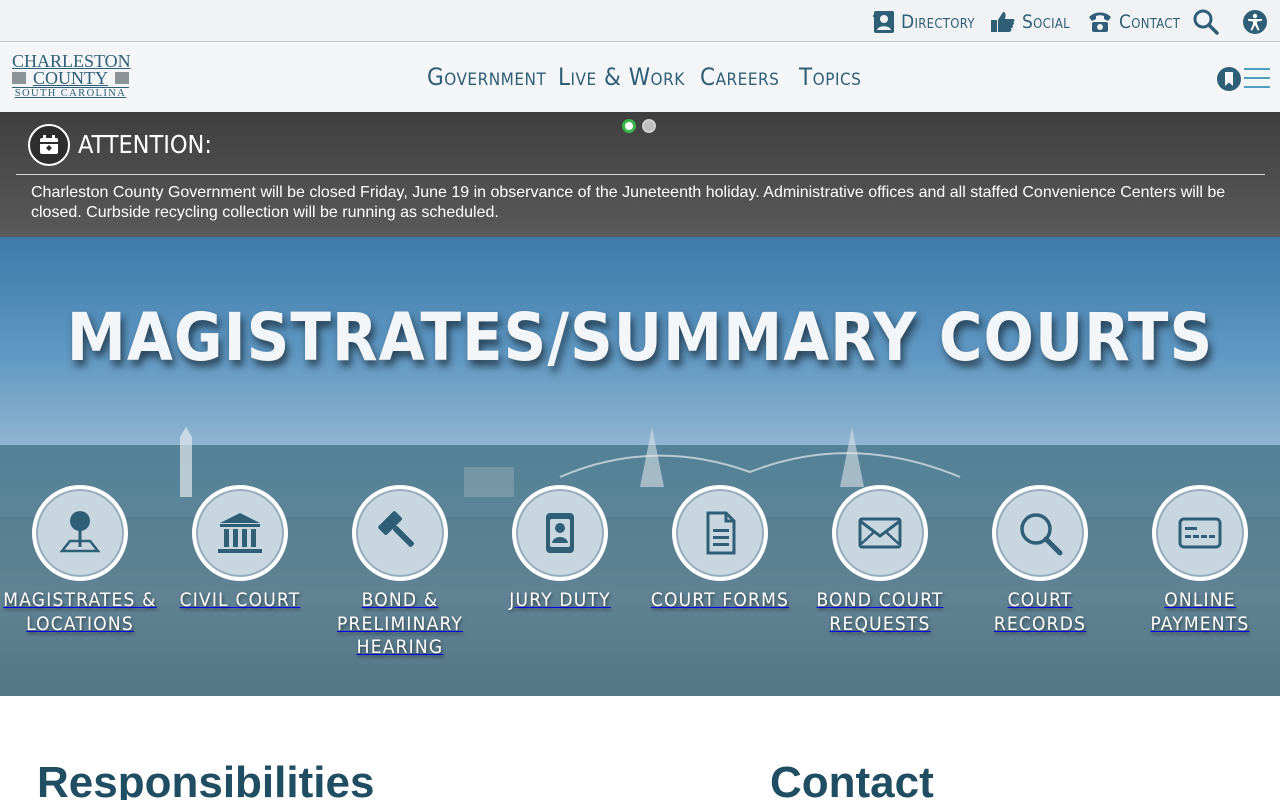 The width and height of the screenshot is (1280, 800). I want to click on social-link: Social, so click(1030, 22).